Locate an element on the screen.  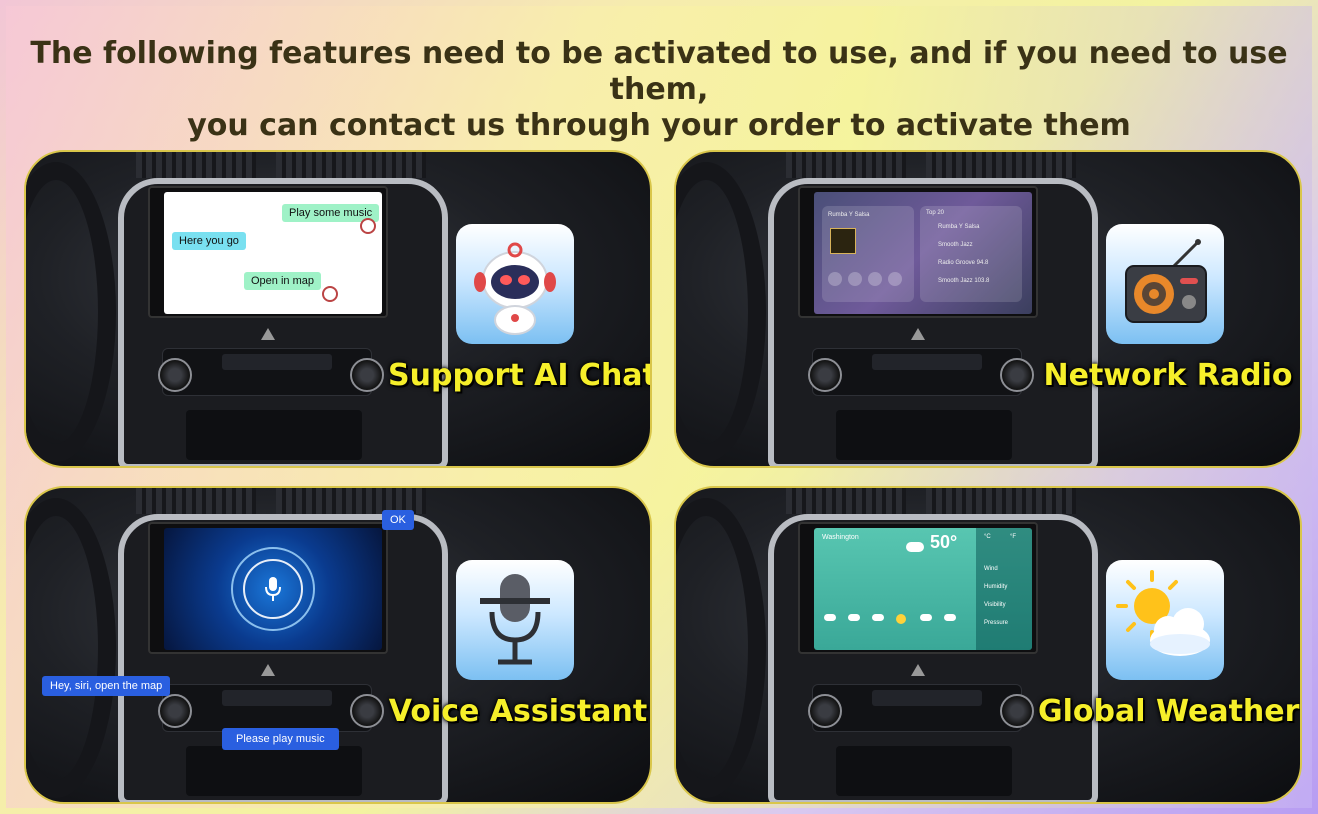
album-art is located at coordinates (843, 241).